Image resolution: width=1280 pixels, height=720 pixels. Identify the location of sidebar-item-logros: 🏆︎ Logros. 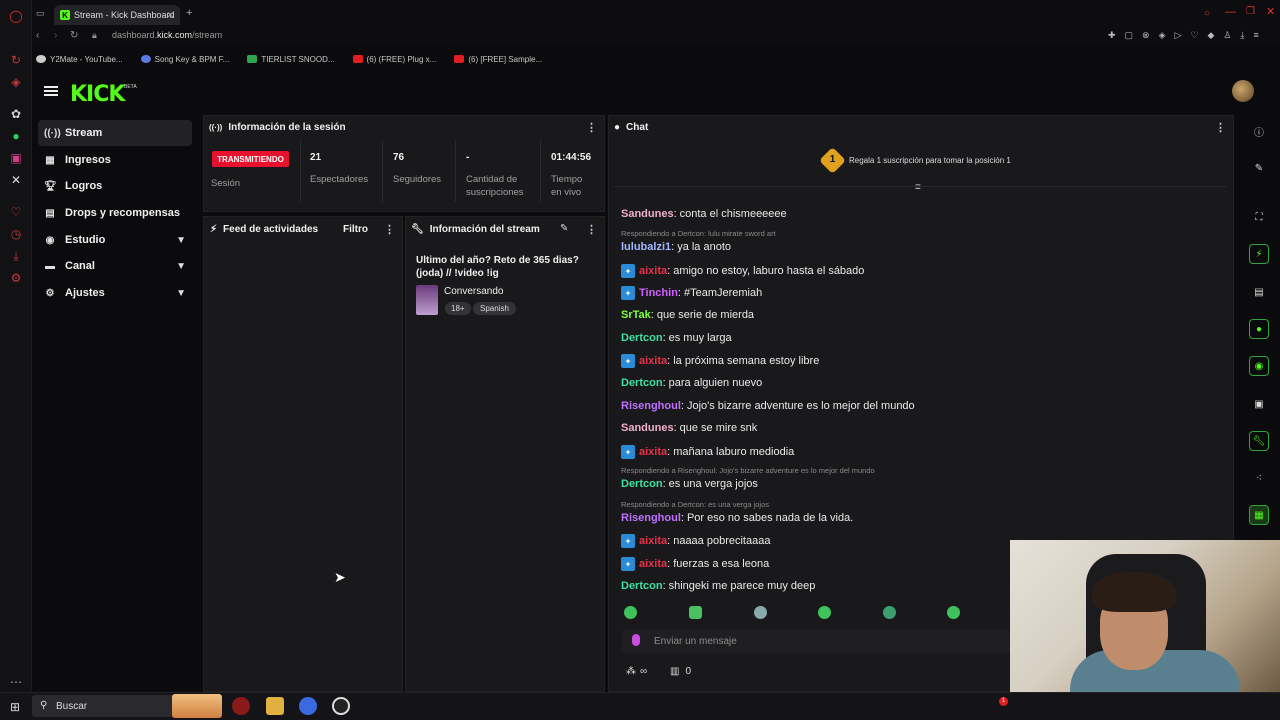
(115, 186).